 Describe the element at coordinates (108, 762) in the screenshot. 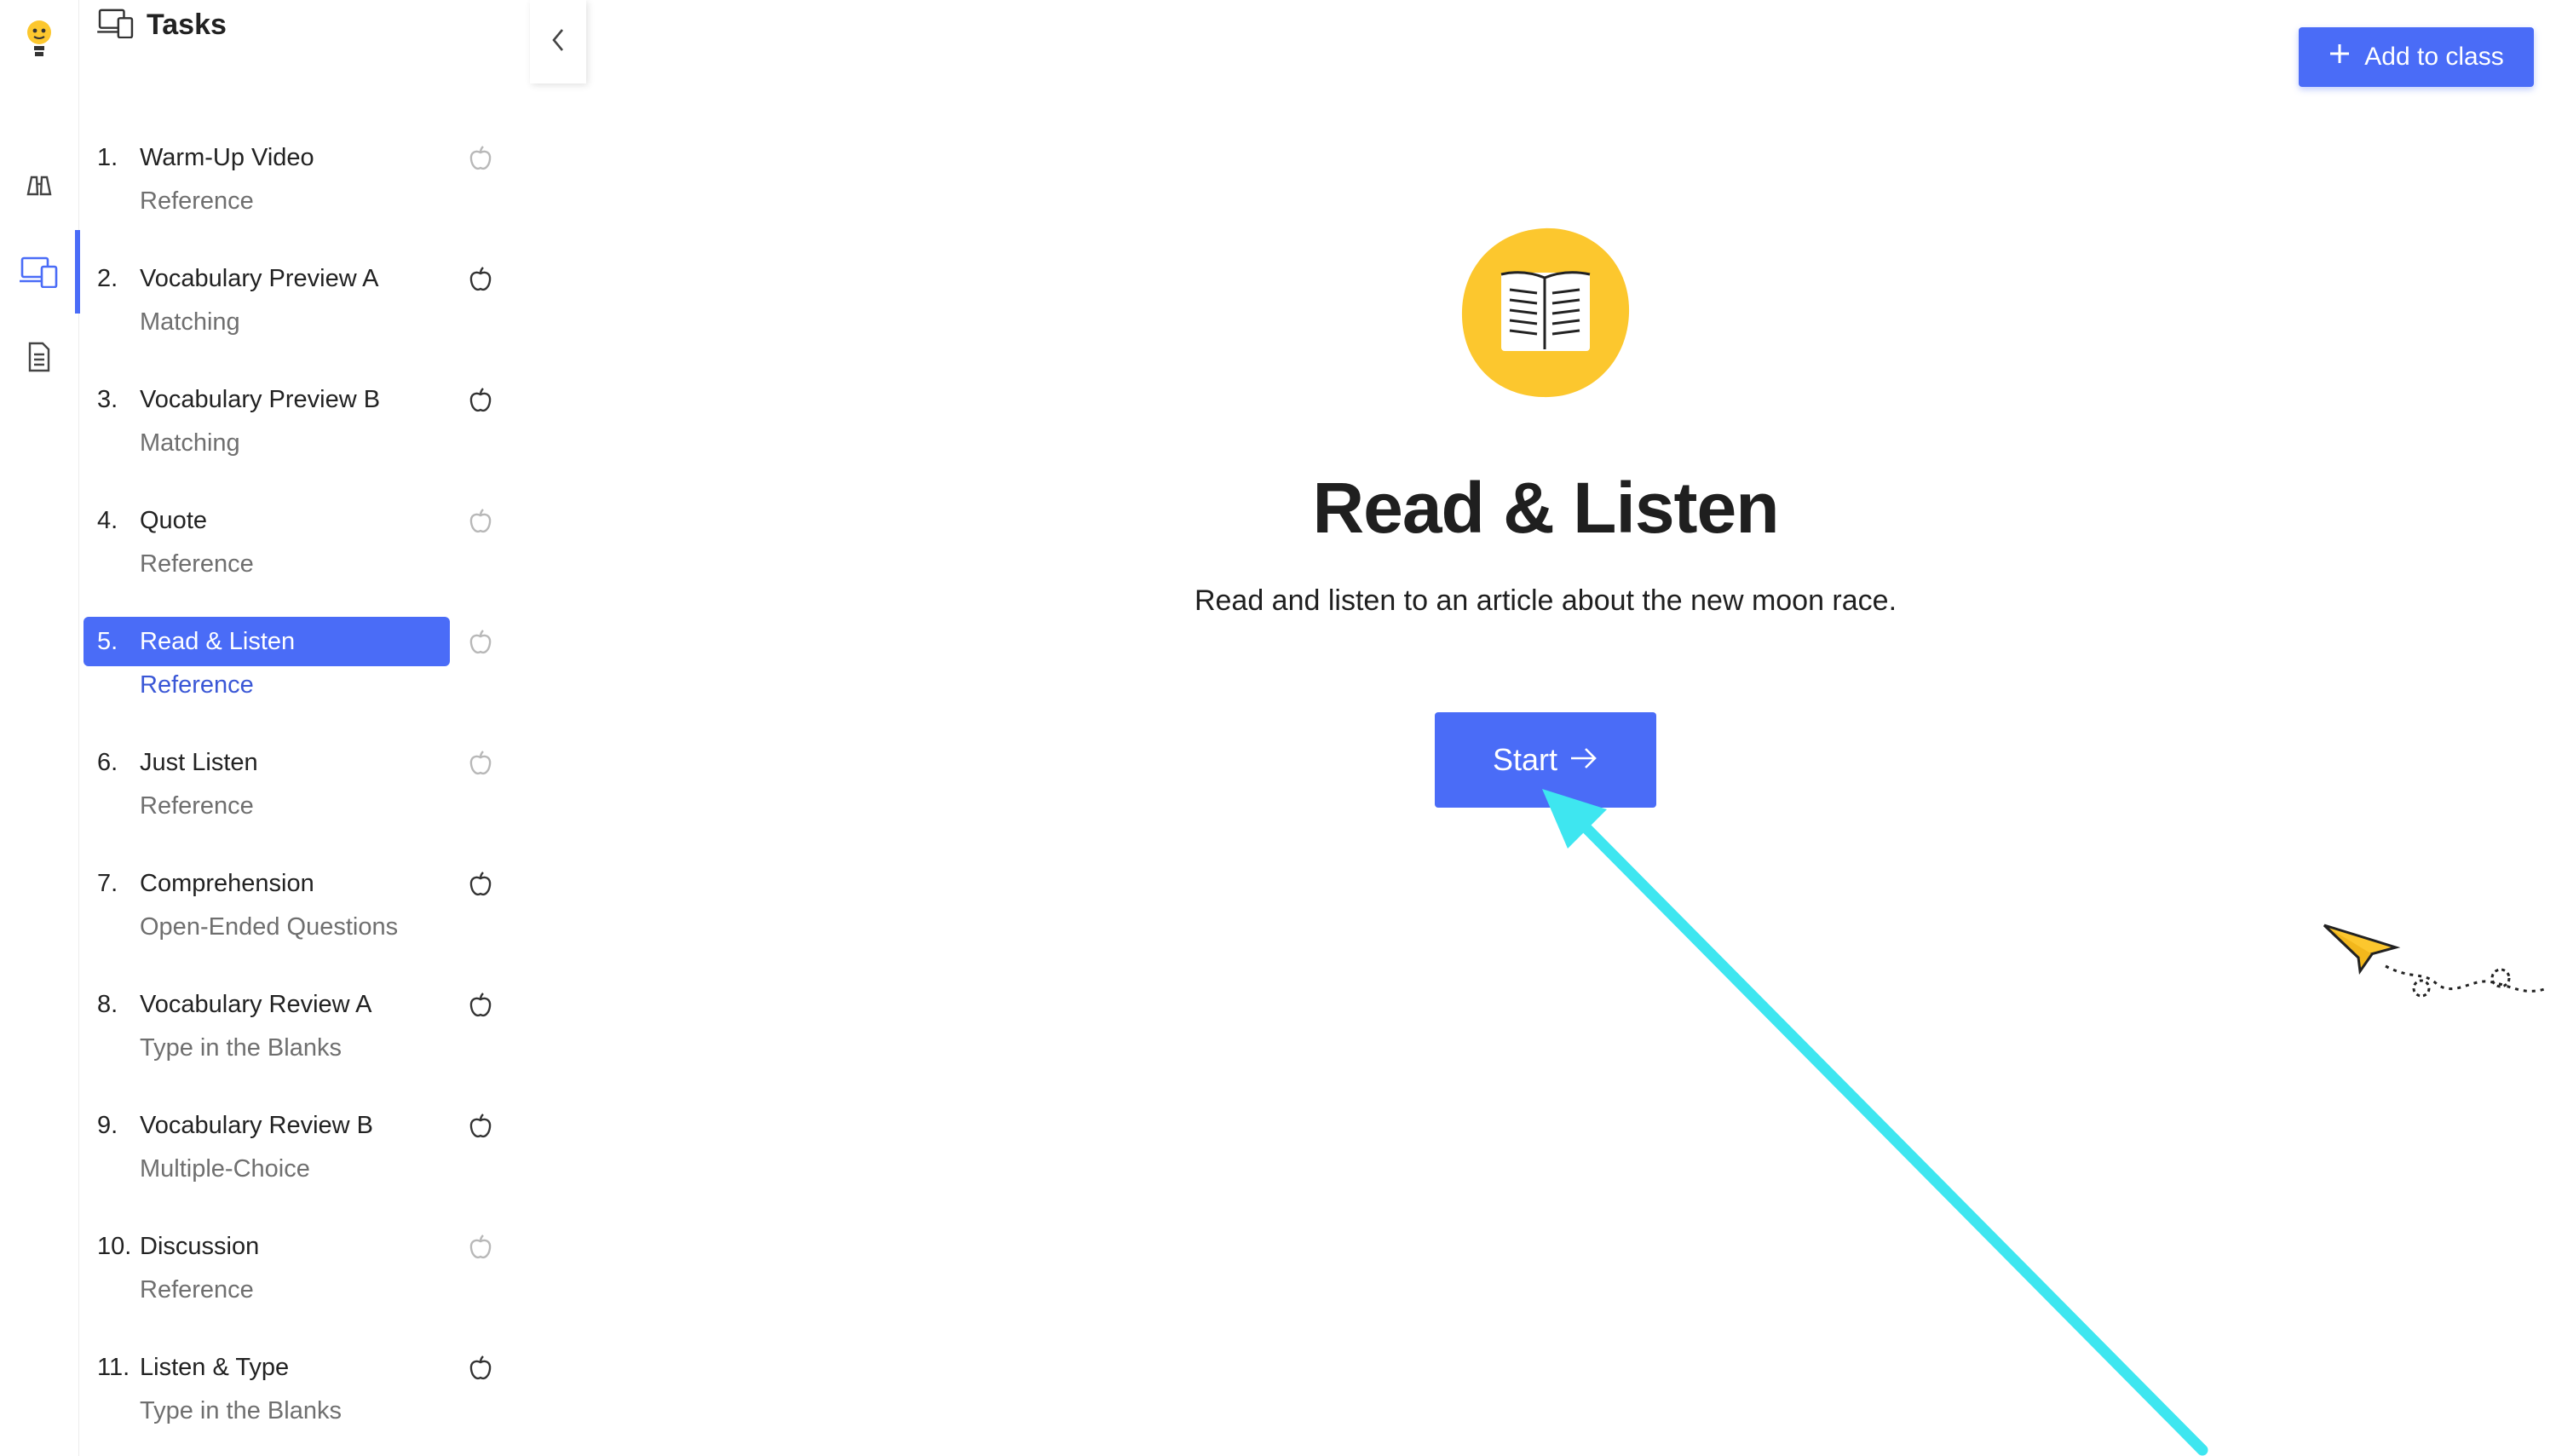

I see `task-number: 6.` at that location.